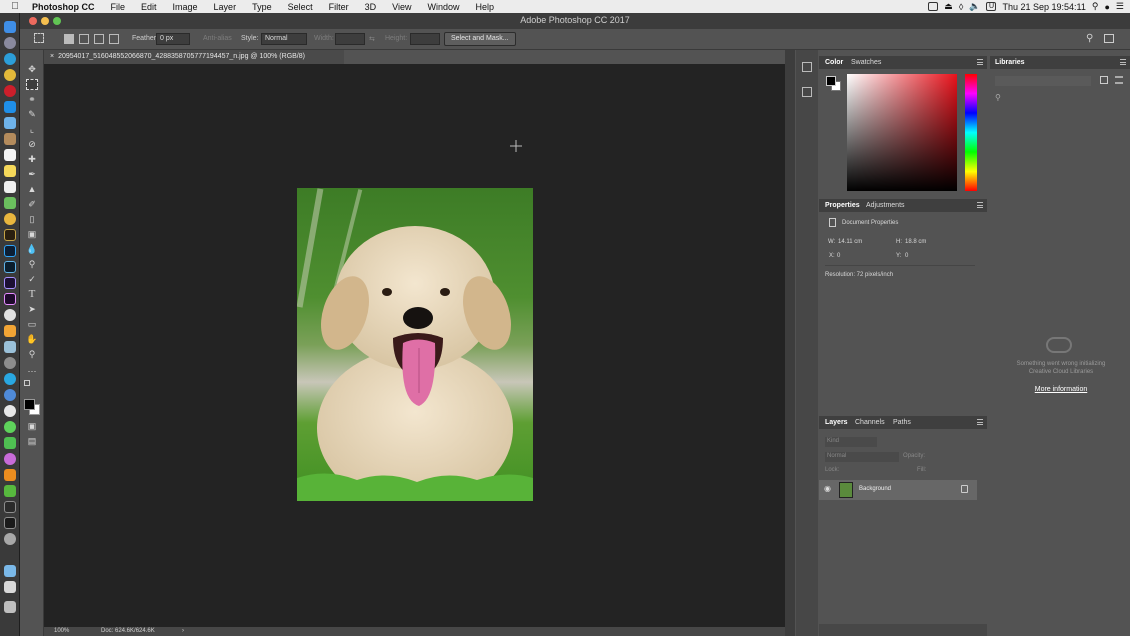 The width and height of the screenshot is (1130, 636). Describe the element at coordinates (10, 587) in the screenshot. I see `documents-folder-icon` at that location.